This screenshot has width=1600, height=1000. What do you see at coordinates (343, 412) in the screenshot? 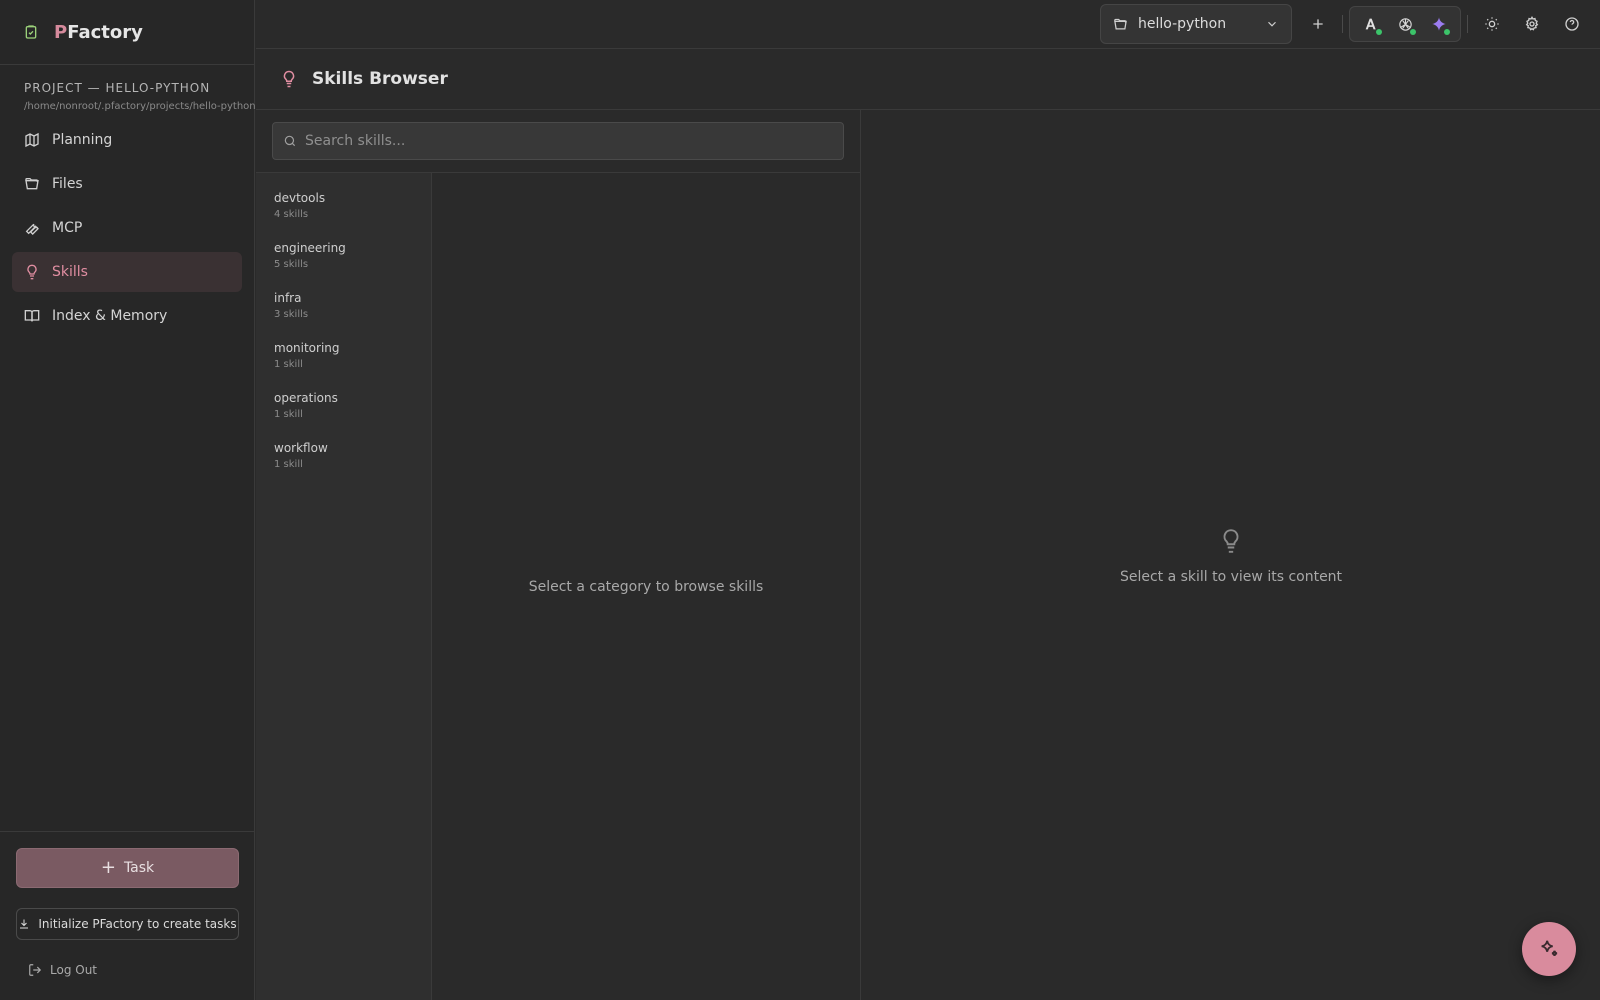
I see `category-item-operations: operations 1 skill` at bounding box center [343, 412].